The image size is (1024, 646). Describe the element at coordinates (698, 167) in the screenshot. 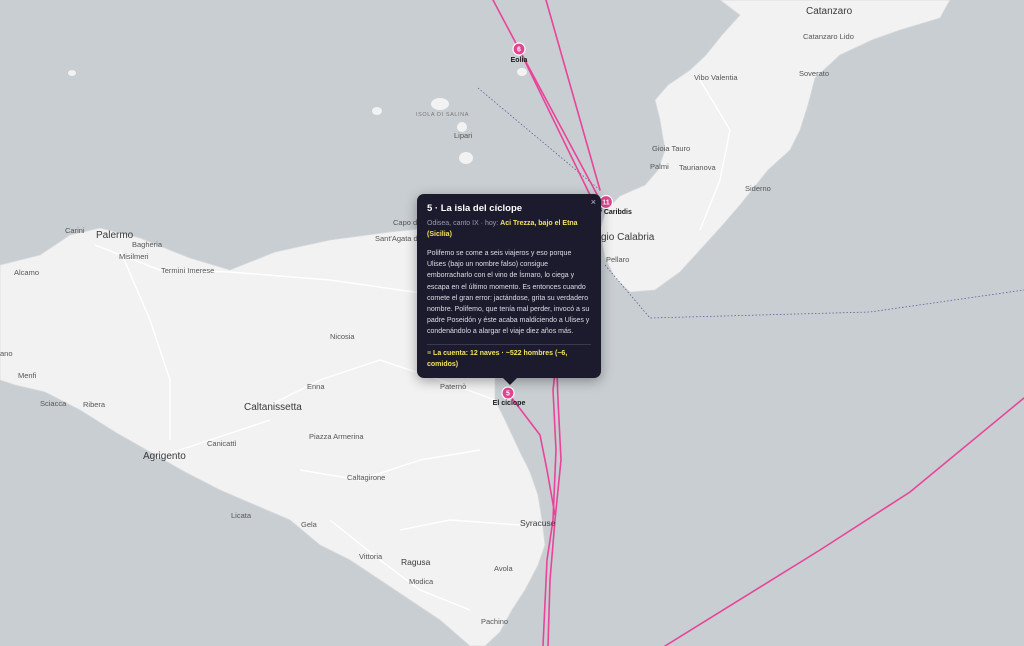

I see `label-taurianova: Taurianova` at that location.